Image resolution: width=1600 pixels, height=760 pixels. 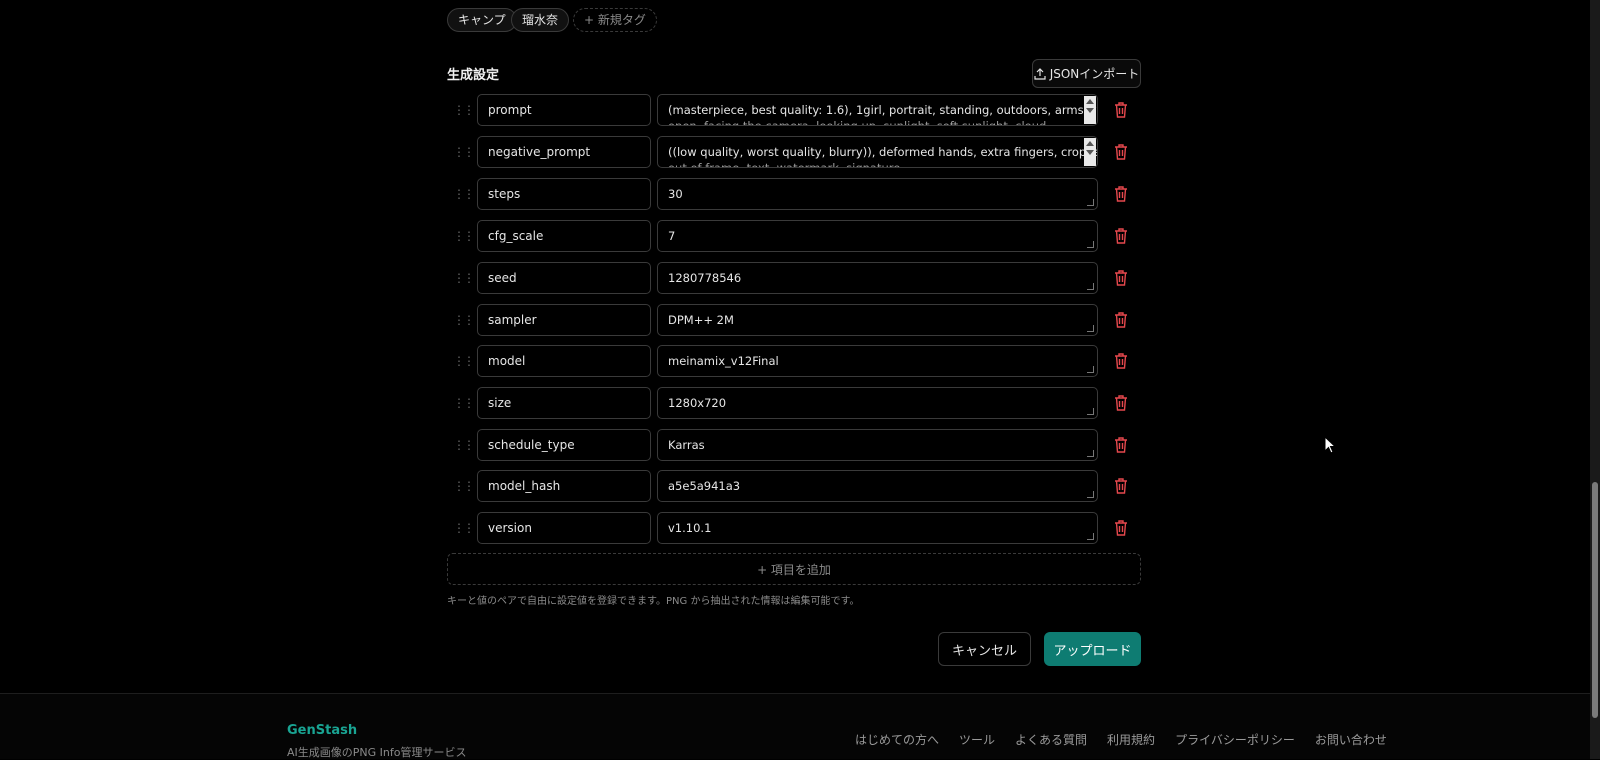 What do you see at coordinates (564, 361) in the screenshot?
I see `key-input: model` at bounding box center [564, 361].